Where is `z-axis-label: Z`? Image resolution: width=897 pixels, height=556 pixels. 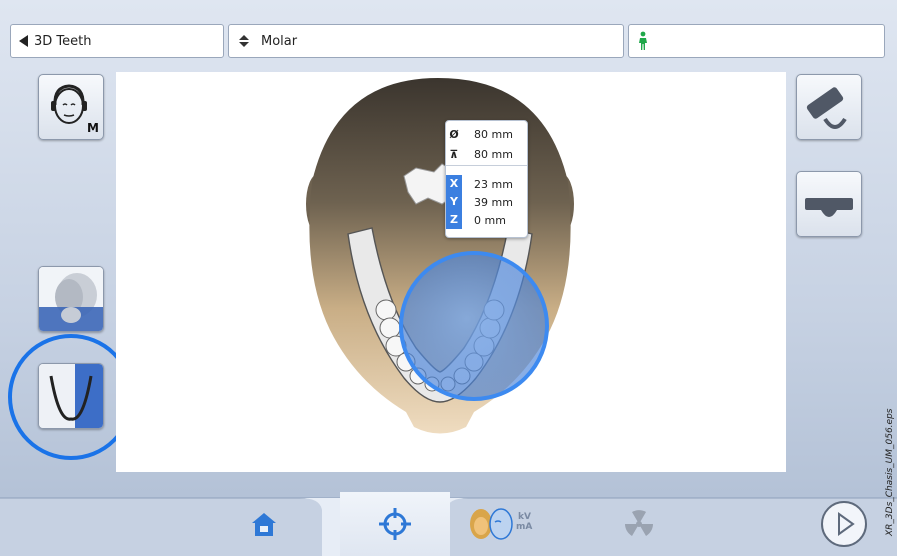
z-axis-label: Z is located at coordinates (454, 220).